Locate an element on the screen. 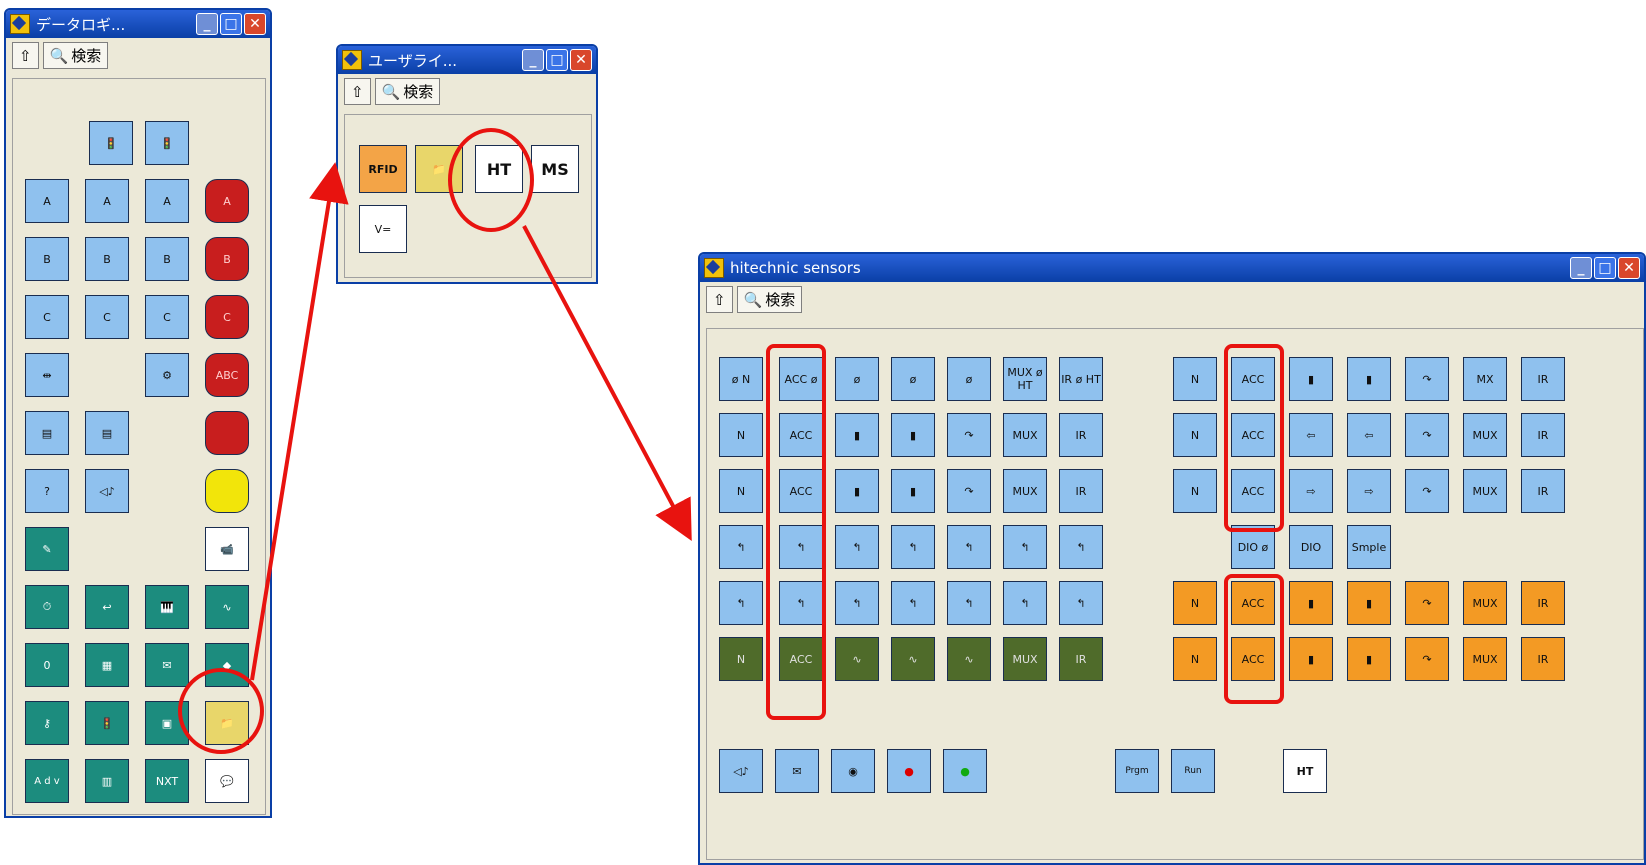 The width and height of the screenshot is (1646, 865). mux-loop-icon: ↰ is located at coordinates (1025, 603).